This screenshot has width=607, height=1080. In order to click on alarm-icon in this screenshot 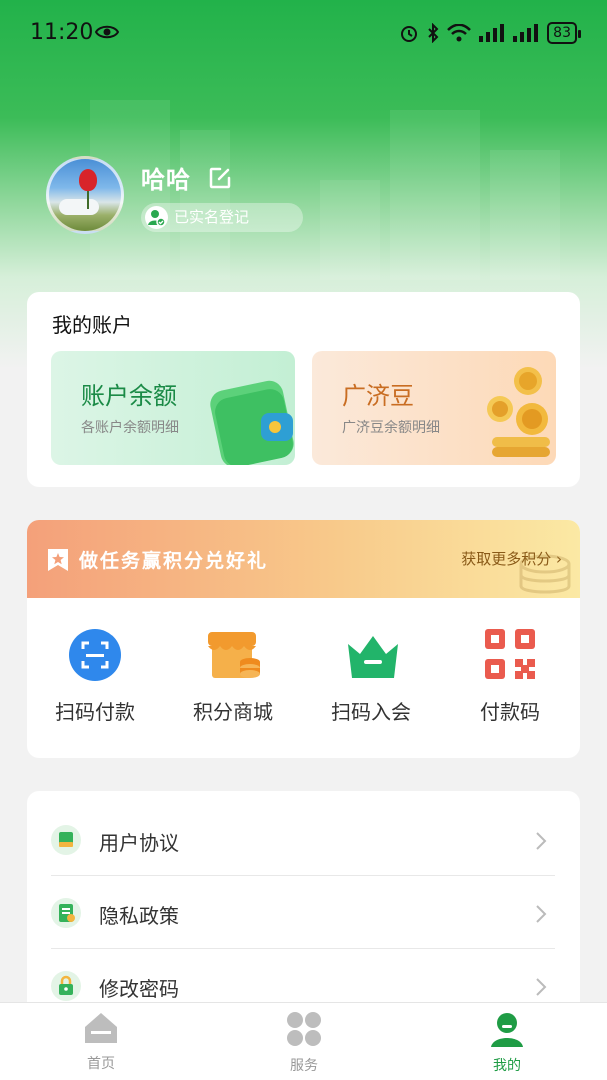, I will do `click(409, 34)`.